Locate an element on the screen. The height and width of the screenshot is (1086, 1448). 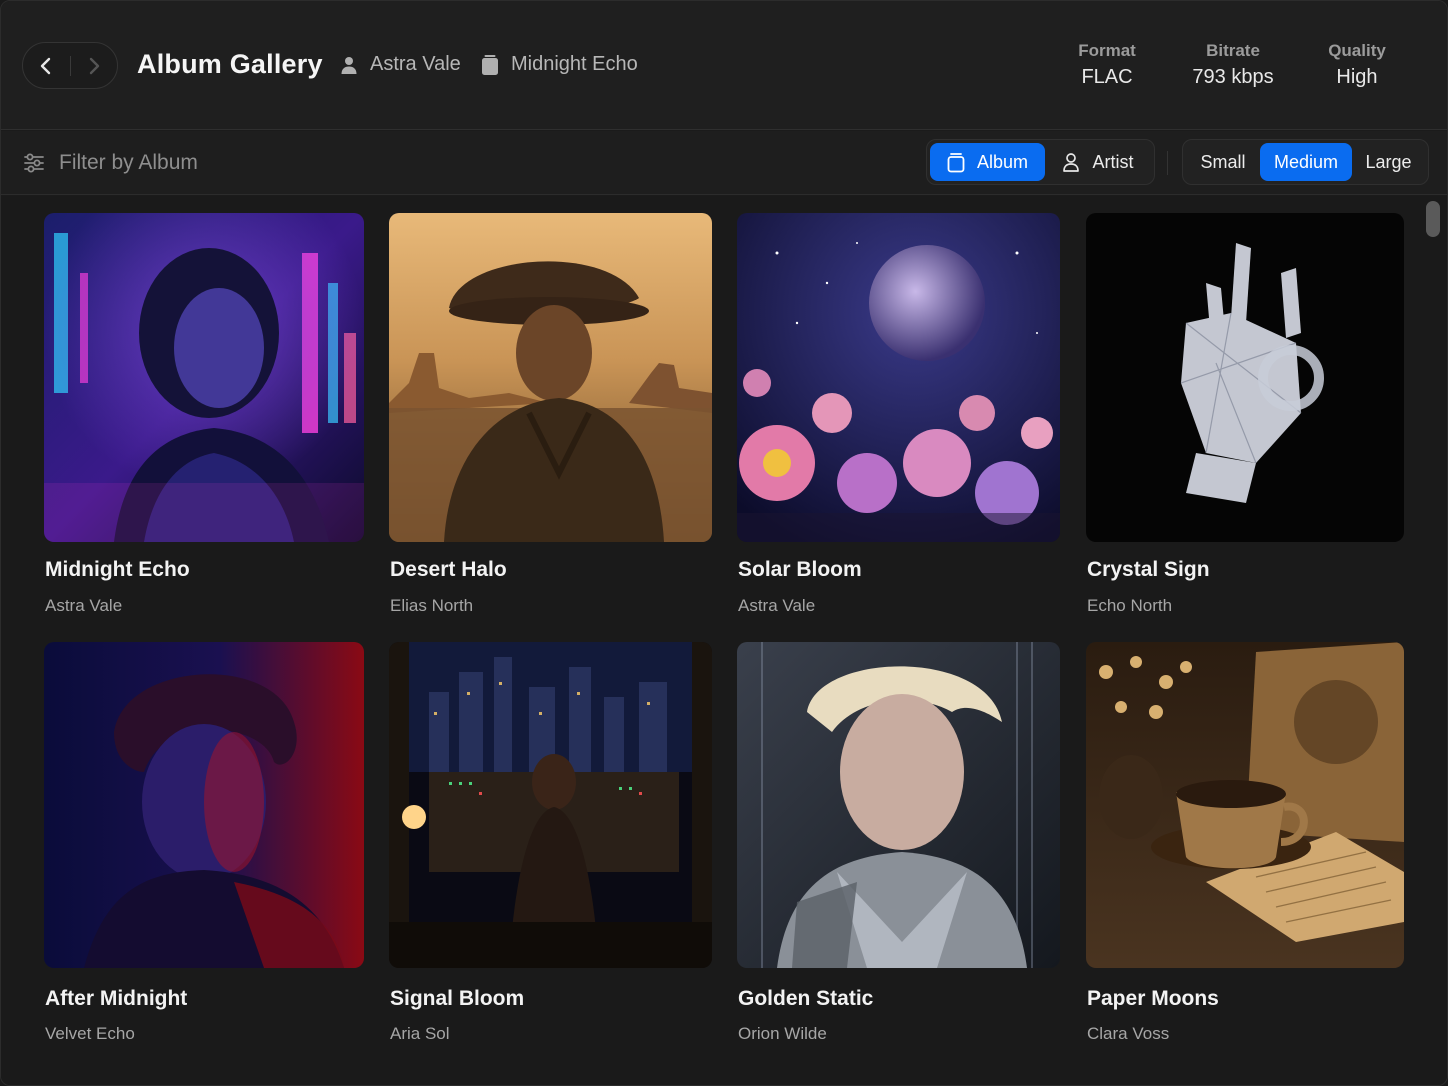
stat-format: Format FLAC is located at coordinates (1107, 65).